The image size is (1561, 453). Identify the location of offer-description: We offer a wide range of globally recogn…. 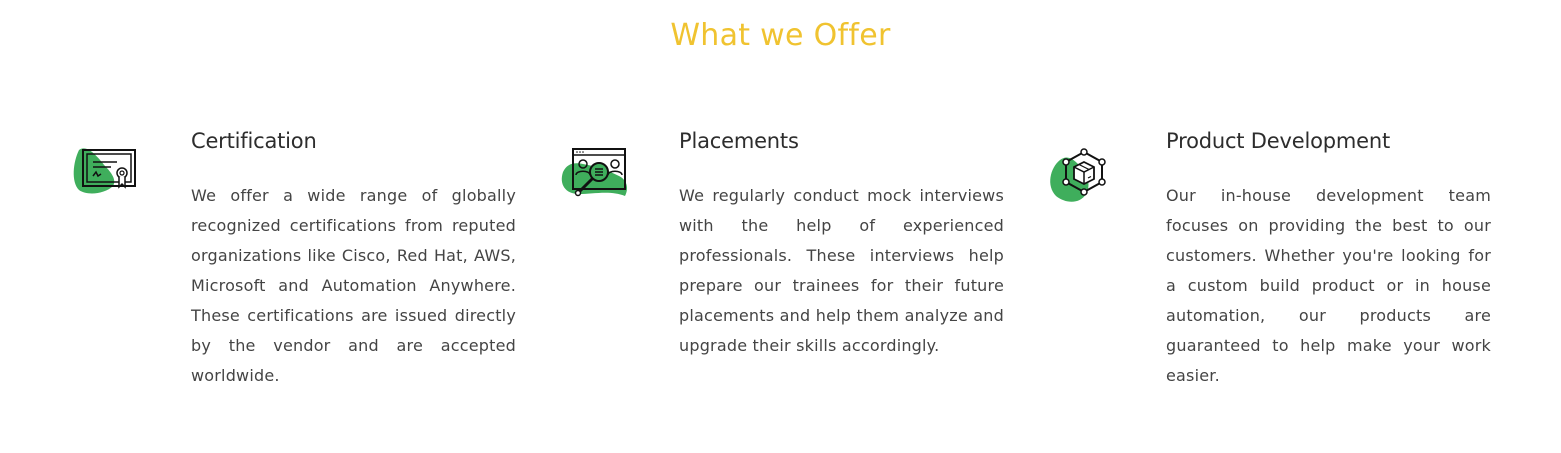
(353, 285).